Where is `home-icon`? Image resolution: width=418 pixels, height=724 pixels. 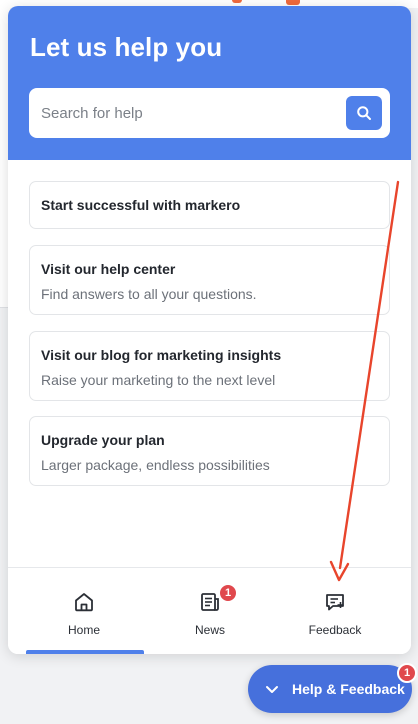 home-icon is located at coordinates (84, 602).